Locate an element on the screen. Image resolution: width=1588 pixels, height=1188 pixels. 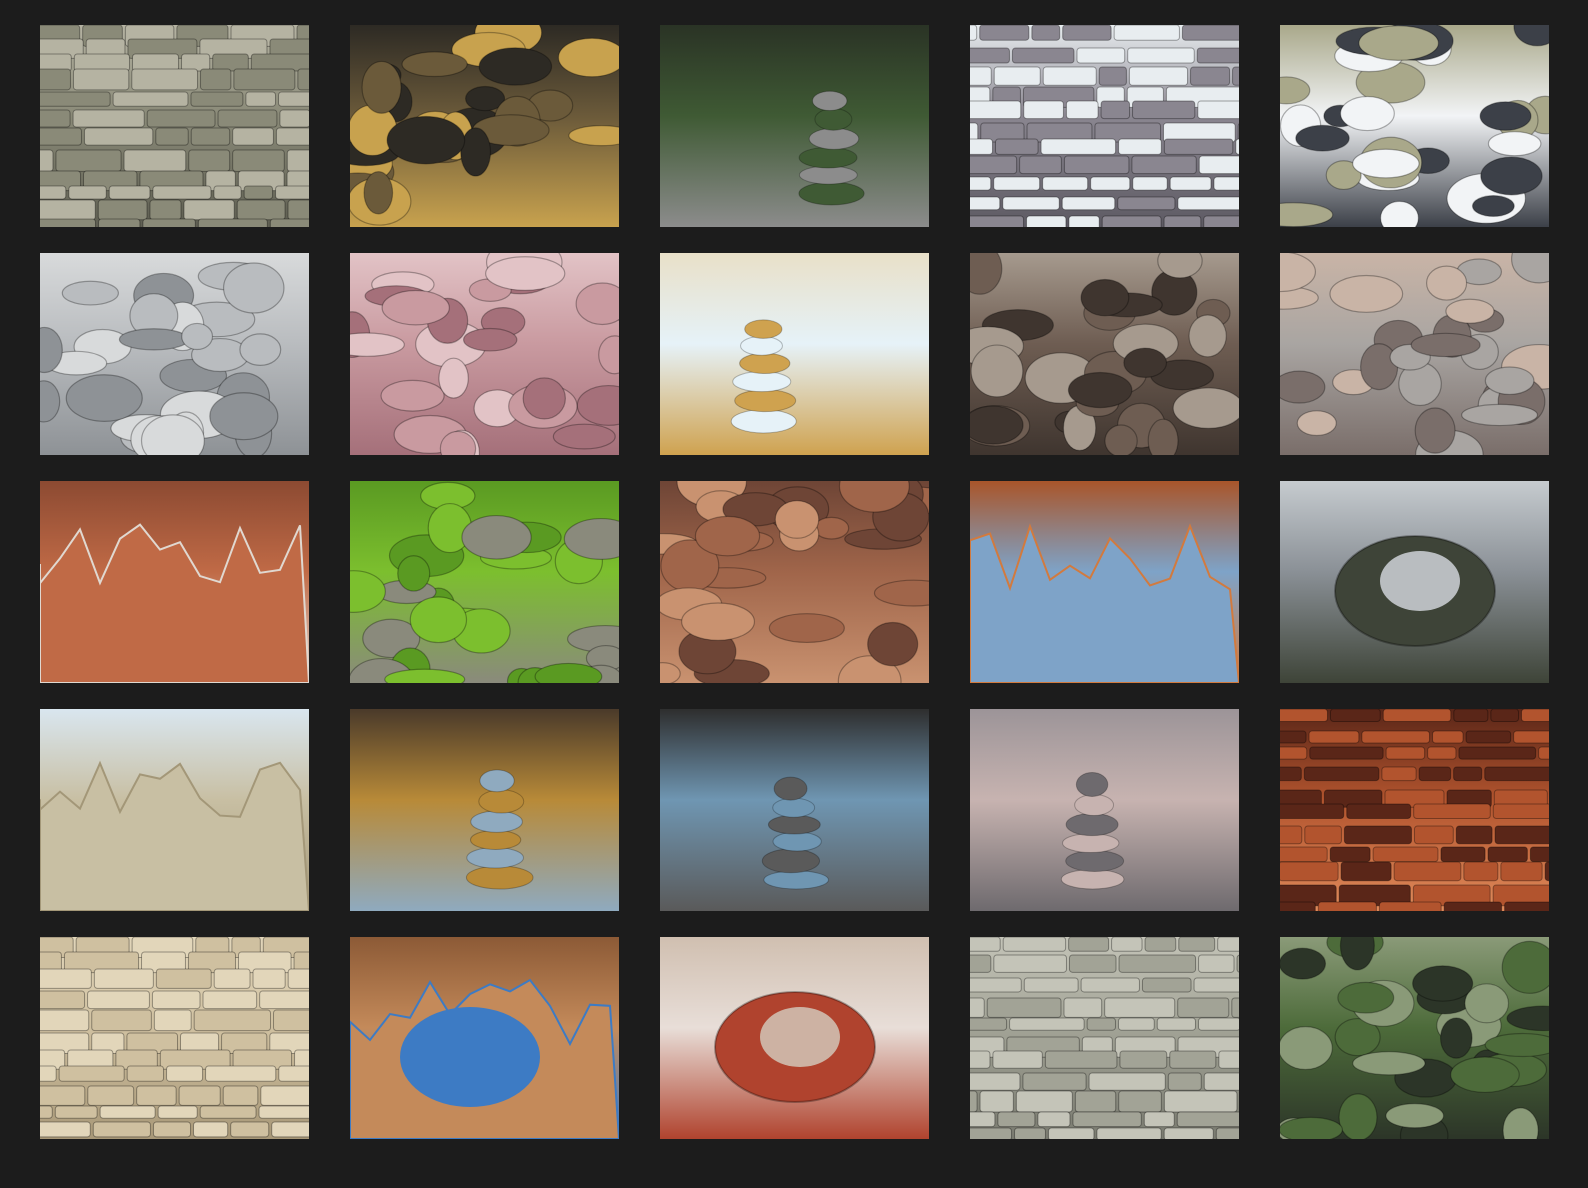
thumbnail-colorful-mixed-pebbles is located at coordinates (1414, 354).